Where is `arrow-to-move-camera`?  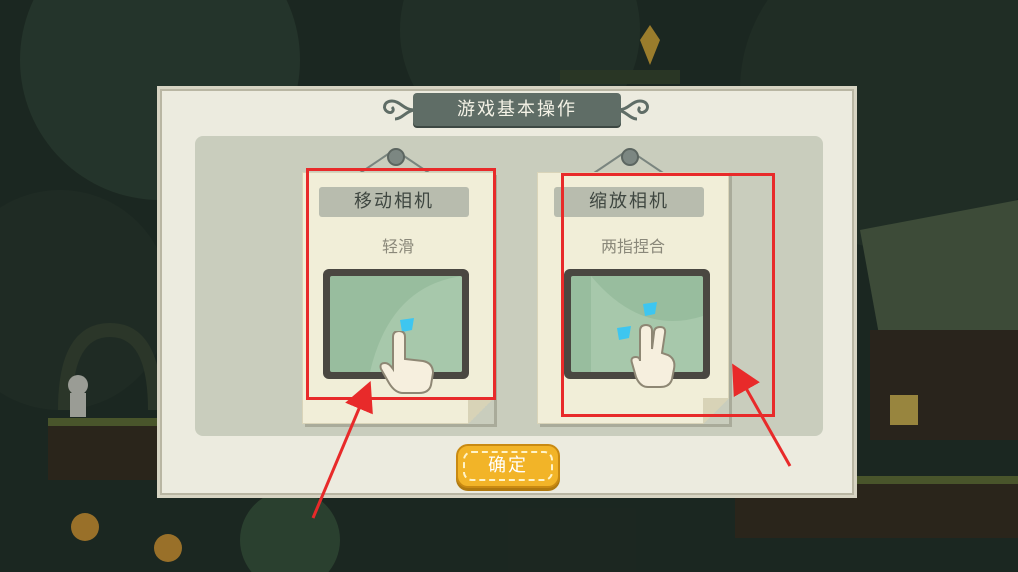
arrow-to-move-camera is located at coordinates (342, 449).